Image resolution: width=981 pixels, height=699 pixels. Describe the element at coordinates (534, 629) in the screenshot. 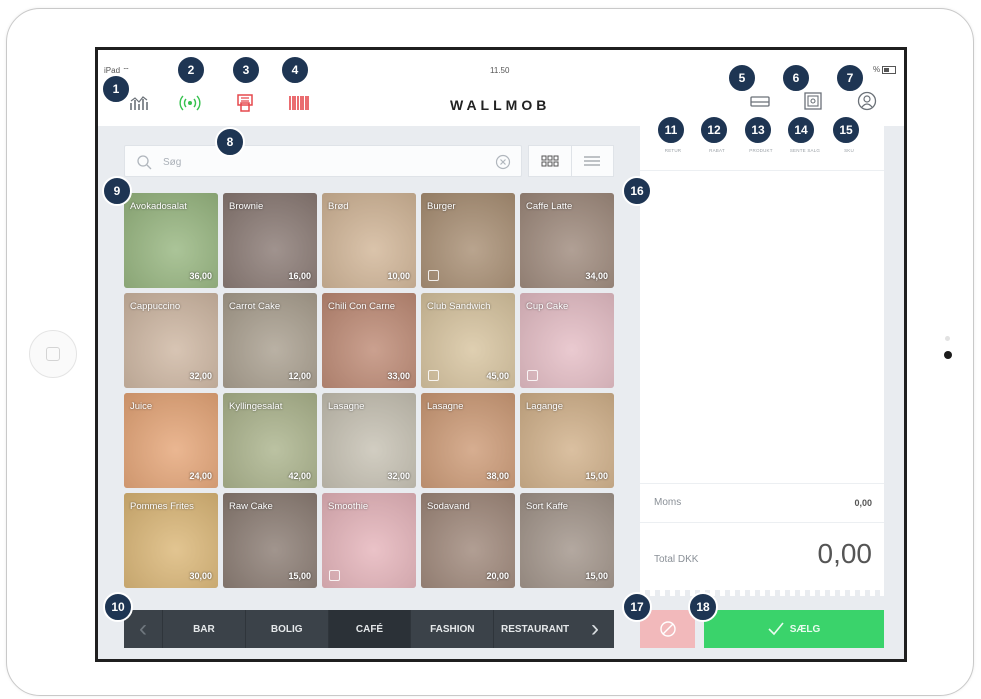

I see `category-tab: RESTAURANT` at that location.